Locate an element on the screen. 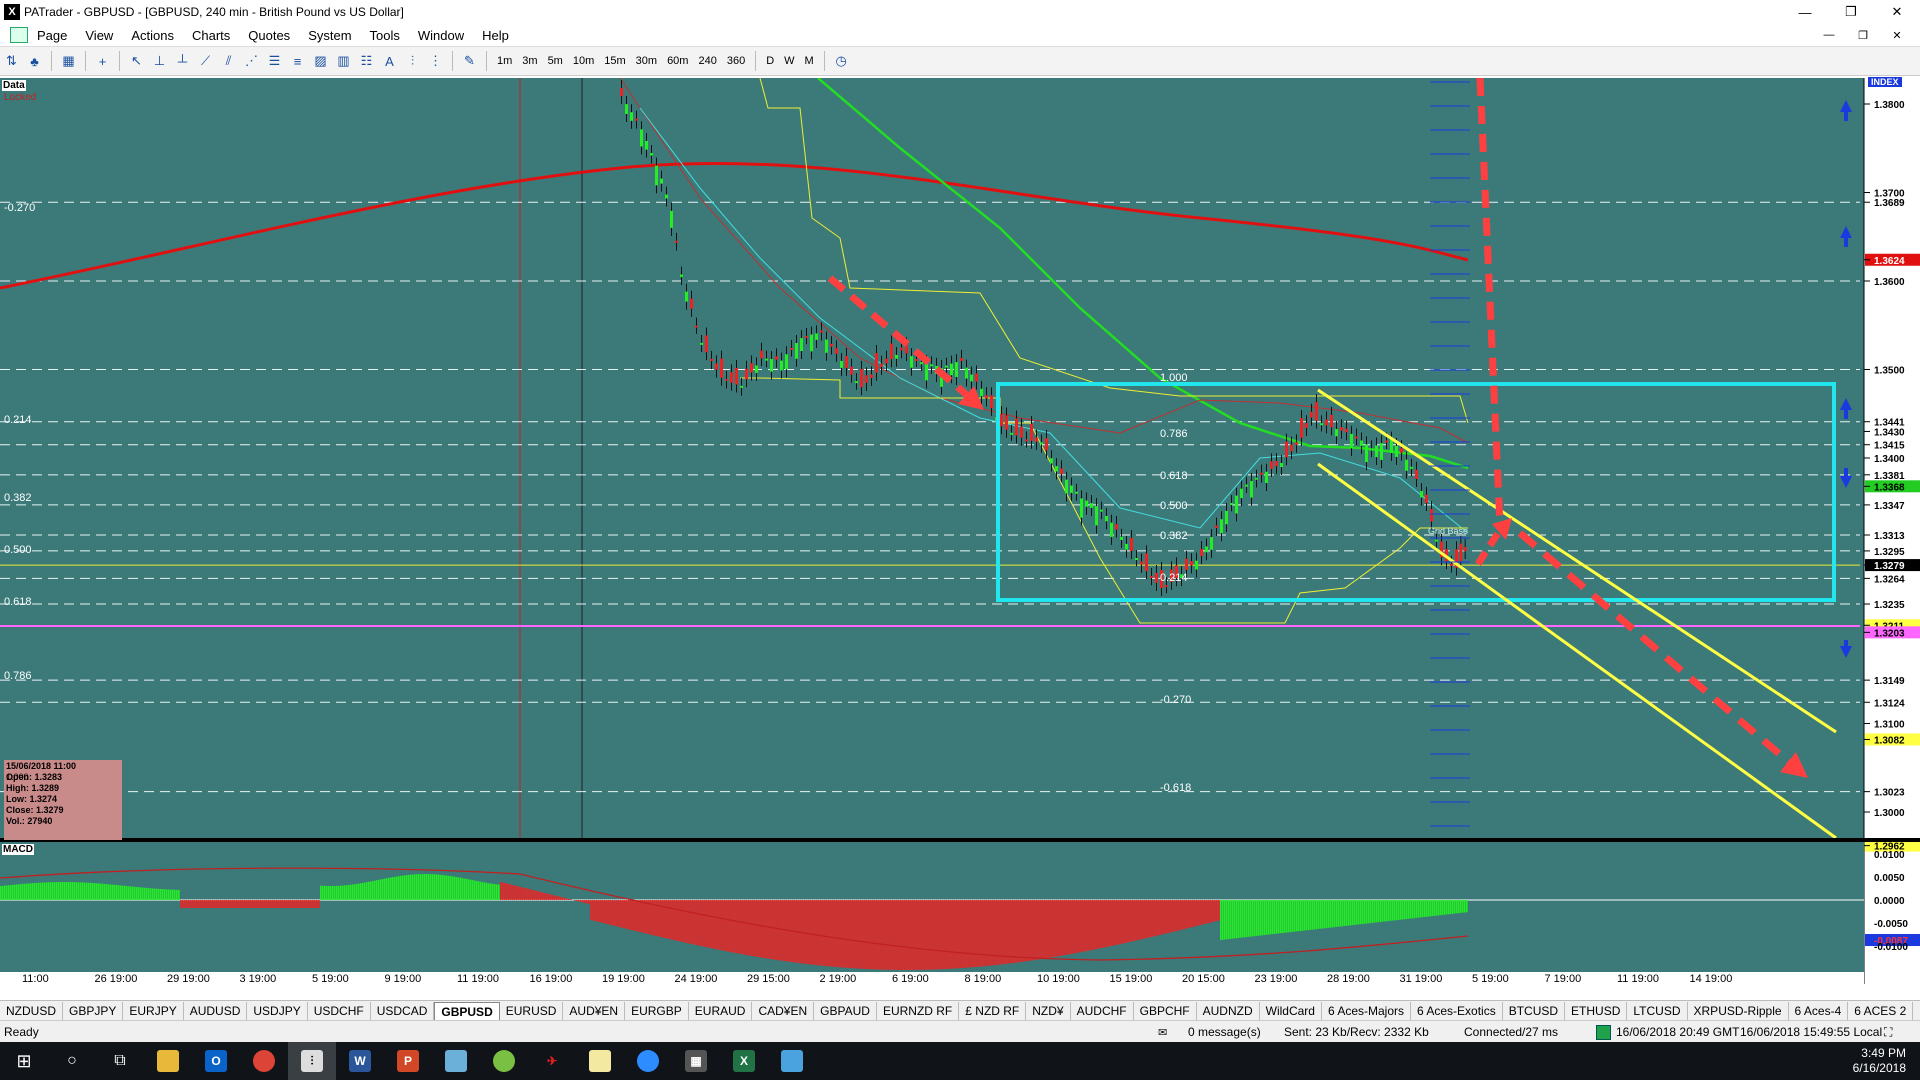  outlook-icon: O is located at coordinates (216, 1061).